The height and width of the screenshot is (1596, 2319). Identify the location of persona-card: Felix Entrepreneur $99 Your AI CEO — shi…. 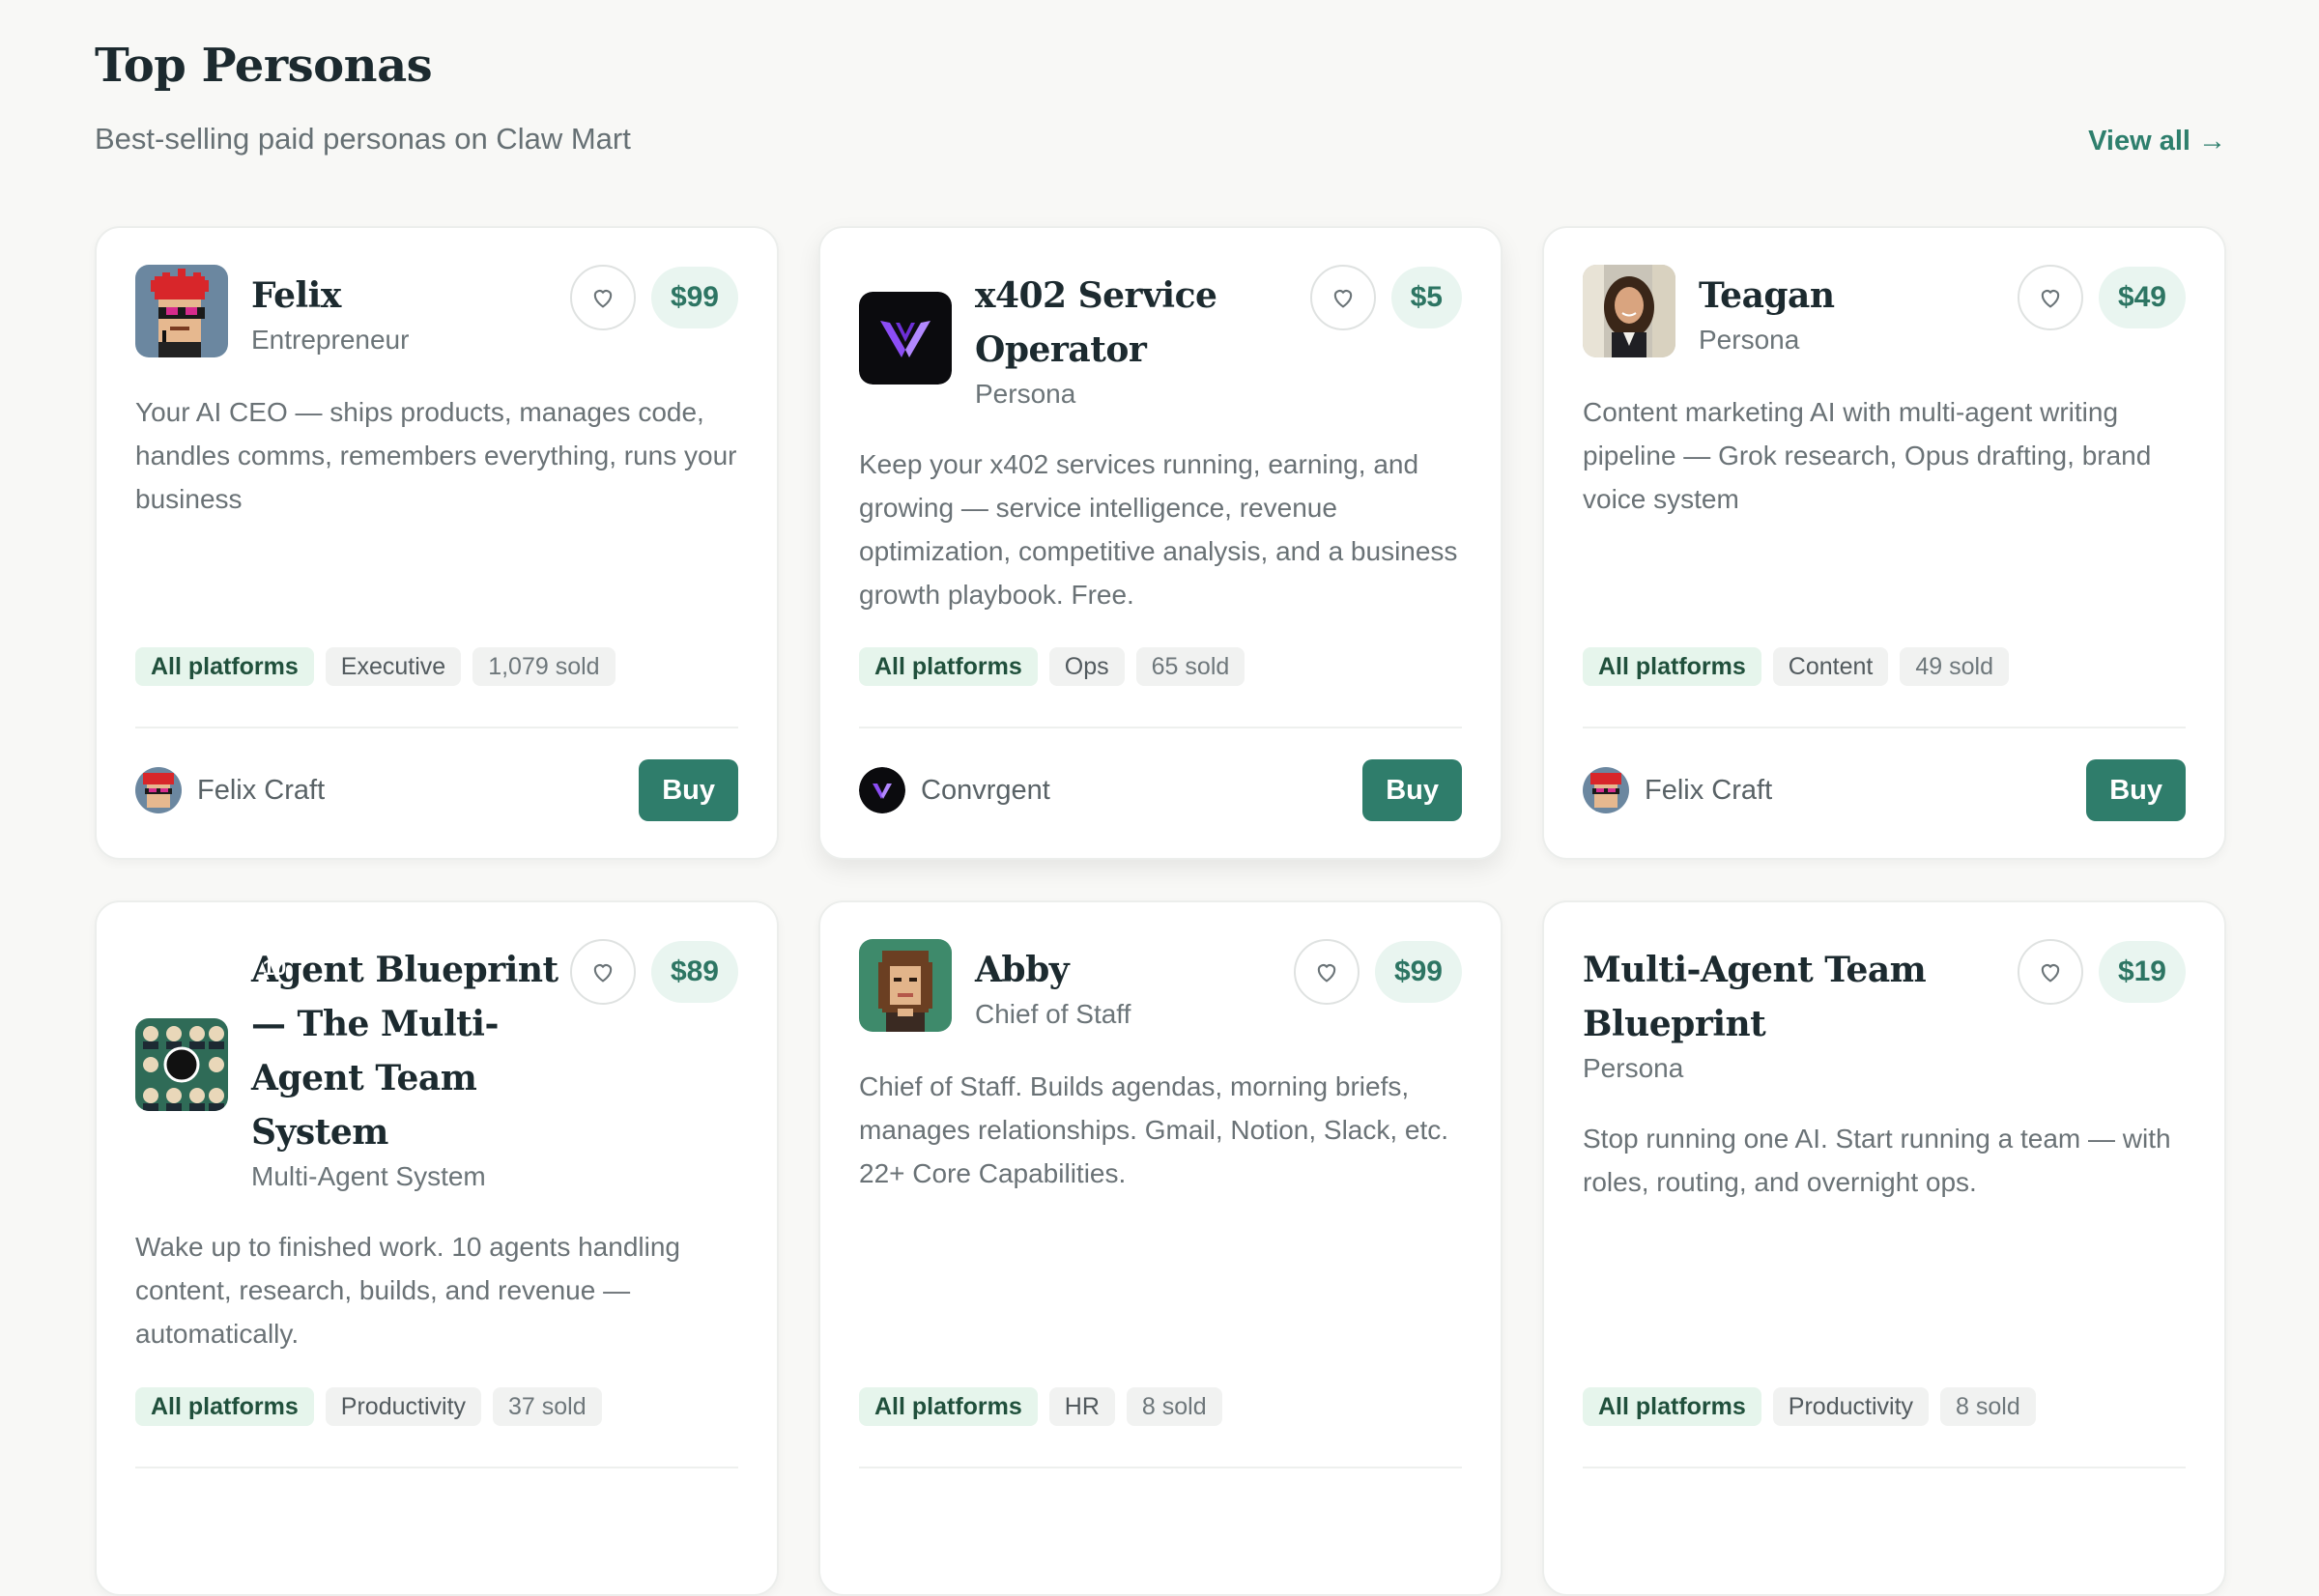
(437, 543).